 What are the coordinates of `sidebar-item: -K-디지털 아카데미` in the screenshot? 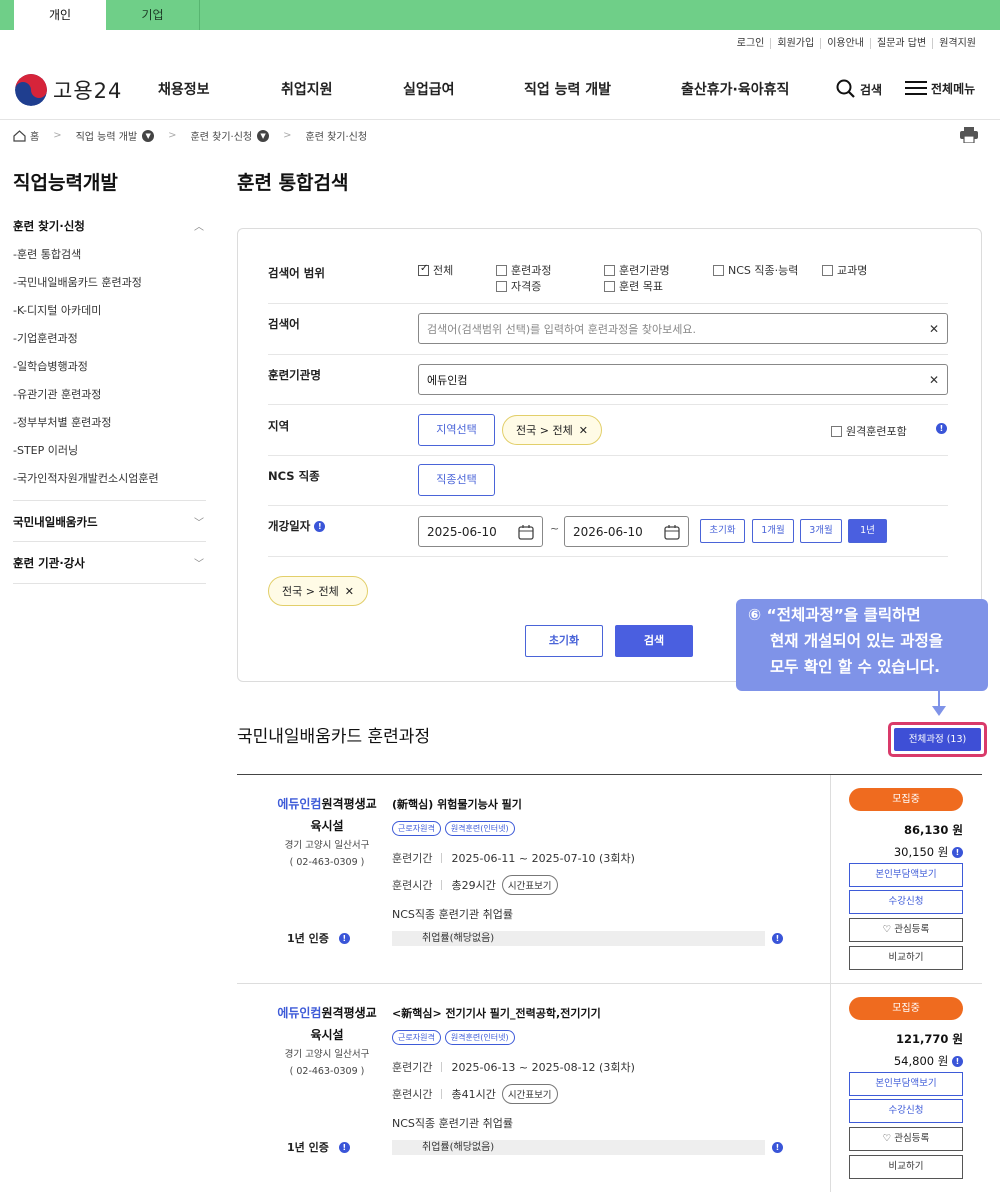 It's located at (57, 310).